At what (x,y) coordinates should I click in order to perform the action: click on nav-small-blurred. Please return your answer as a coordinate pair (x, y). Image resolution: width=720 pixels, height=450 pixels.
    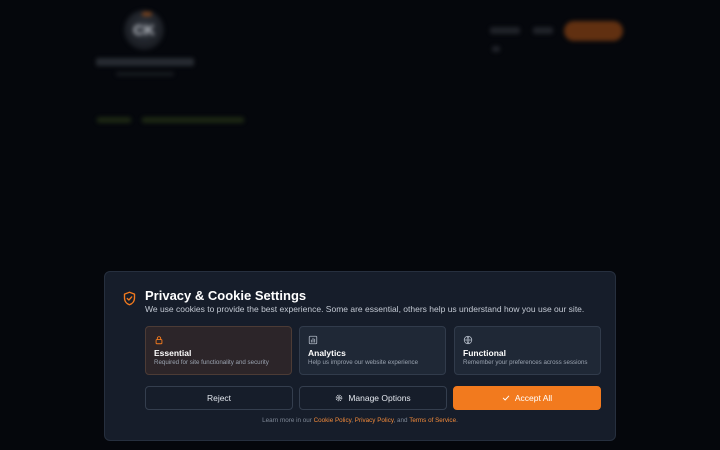
    Looking at the image, I should click on (496, 49).